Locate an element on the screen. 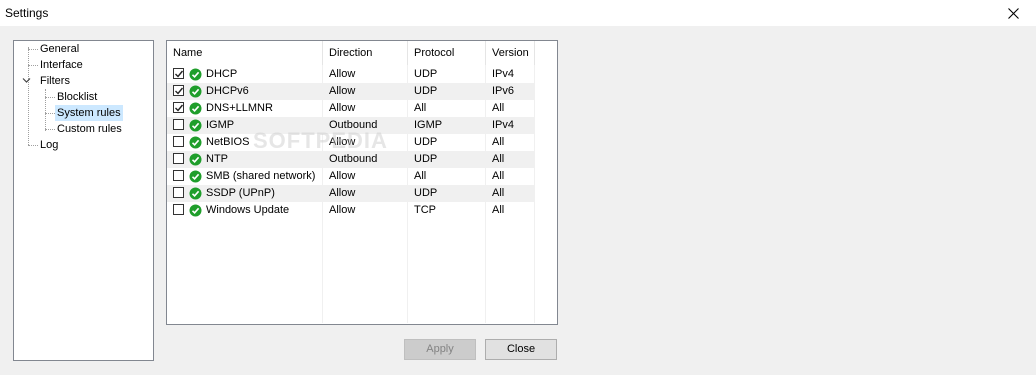 This screenshot has width=1036, height=375. table-row: NTP Outbound UDP All is located at coordinates (351, 159).